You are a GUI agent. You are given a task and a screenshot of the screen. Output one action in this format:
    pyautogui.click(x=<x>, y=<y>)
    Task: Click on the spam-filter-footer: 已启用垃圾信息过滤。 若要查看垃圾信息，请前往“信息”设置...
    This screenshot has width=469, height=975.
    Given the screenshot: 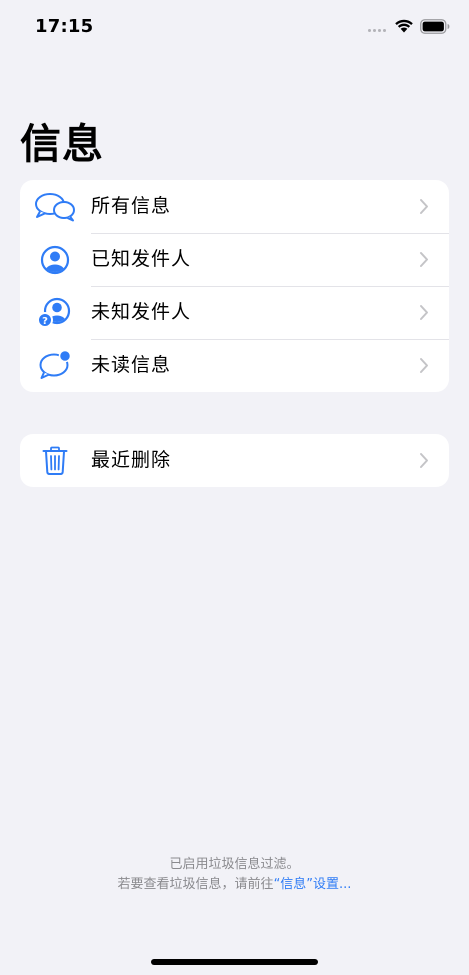 What is the action you would take?
    pyautogui.click(x=234, y=875)
    